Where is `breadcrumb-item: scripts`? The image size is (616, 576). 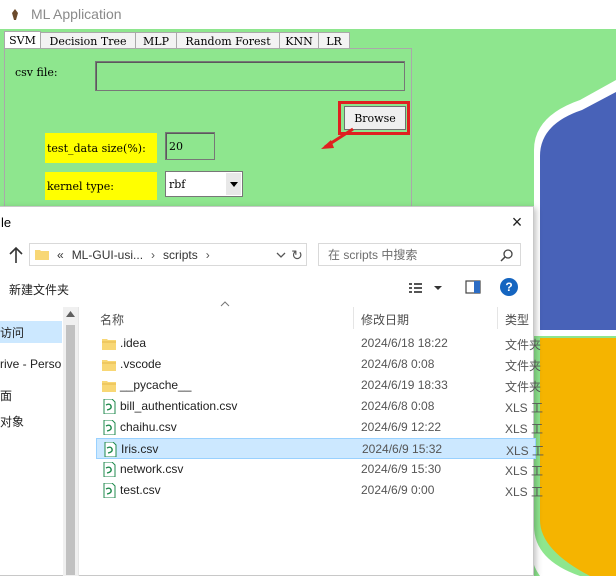 breadcrumb-item: scripts is located at coordinates (180, 255).